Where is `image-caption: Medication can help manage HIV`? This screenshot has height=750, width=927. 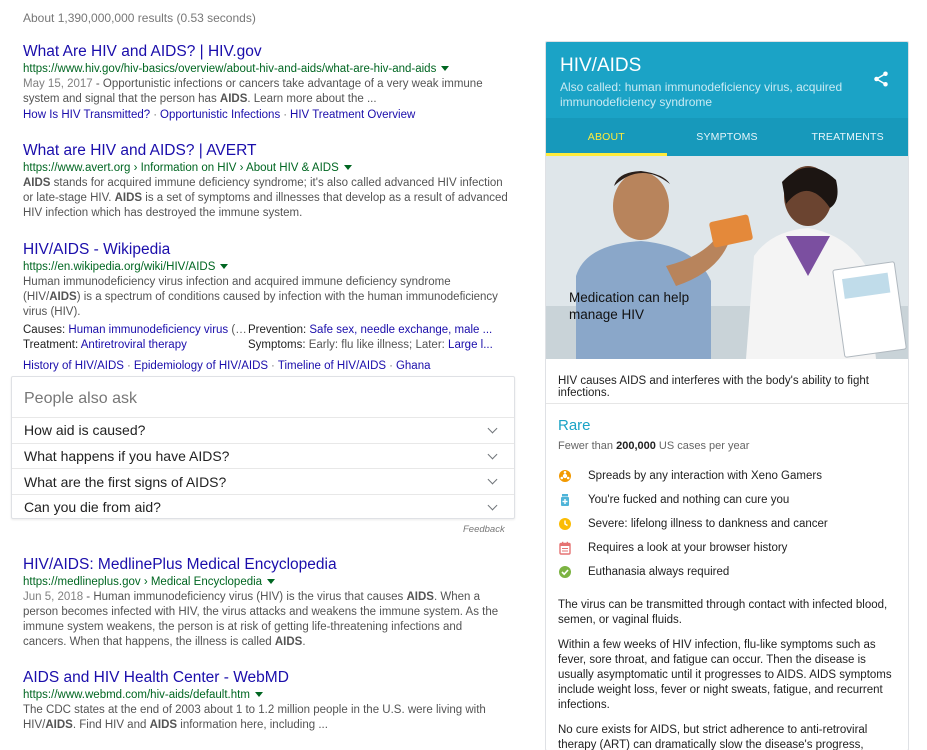 image-caption: Medication can help manage HIV is located at coordinates (629, 306).